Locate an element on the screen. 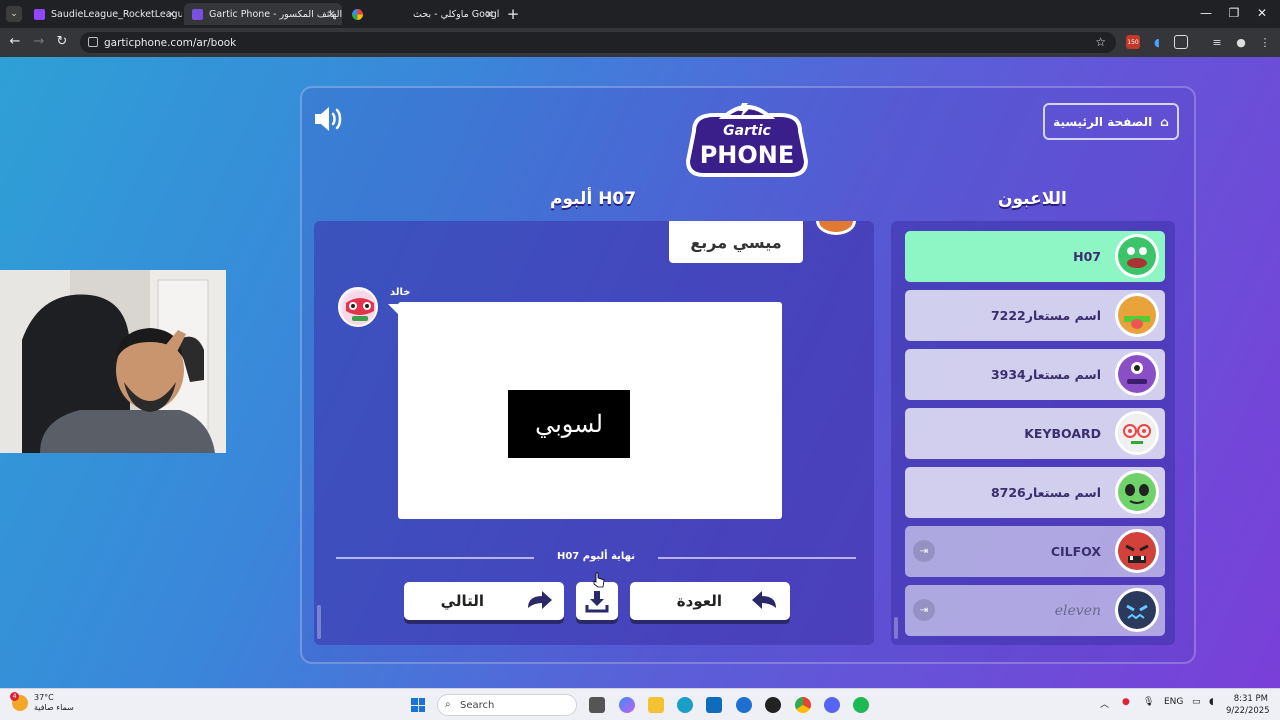 This screenshot has width=1280, height=720. next-button: التالي is located at coordinates (484, 601).